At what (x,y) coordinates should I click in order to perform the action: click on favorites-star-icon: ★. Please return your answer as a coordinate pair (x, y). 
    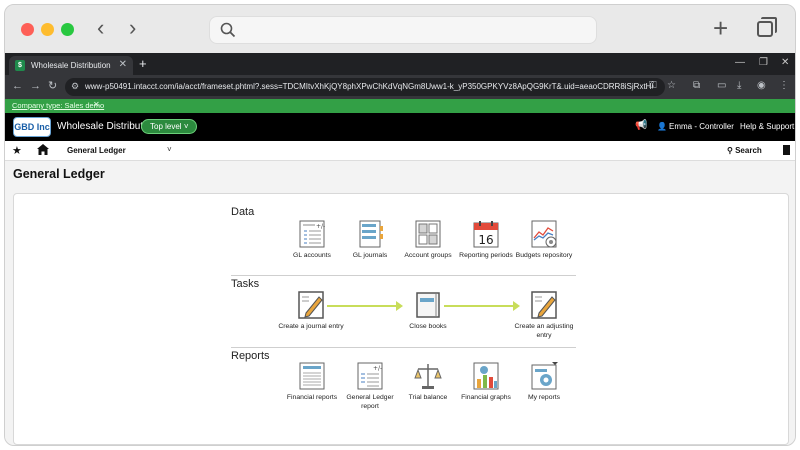
    Looking at the image, I should click on (17, 150).